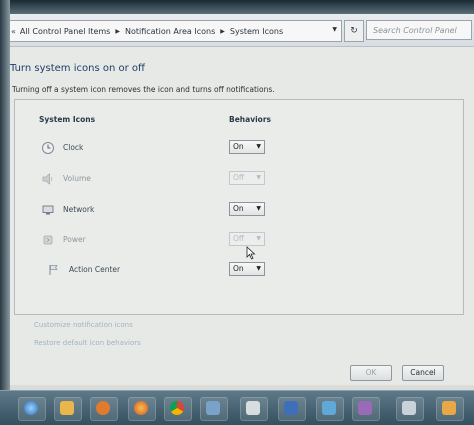  What do you see at coordinates (48, 148) in the screenshot?
I see `clock-icon` at bounding box center [48, 148].